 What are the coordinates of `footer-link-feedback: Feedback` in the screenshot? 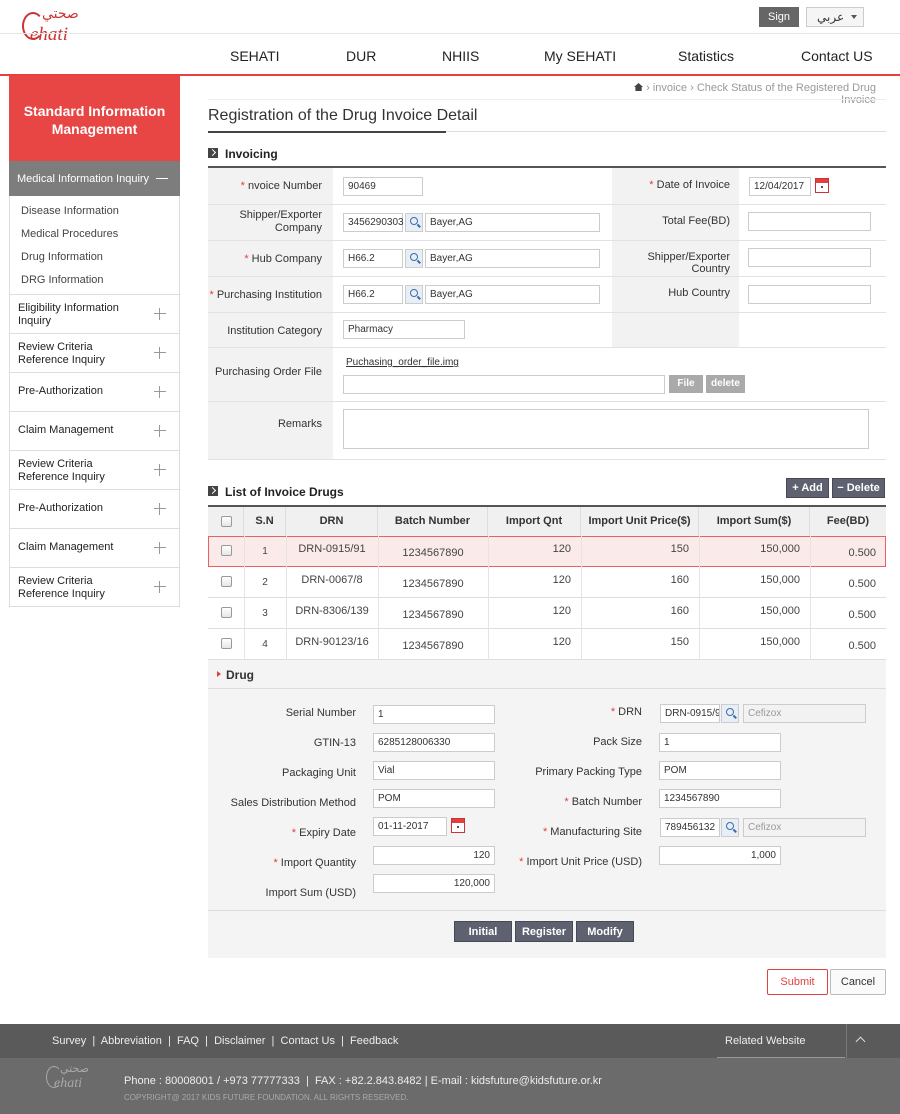 It's located at (374, 1041).